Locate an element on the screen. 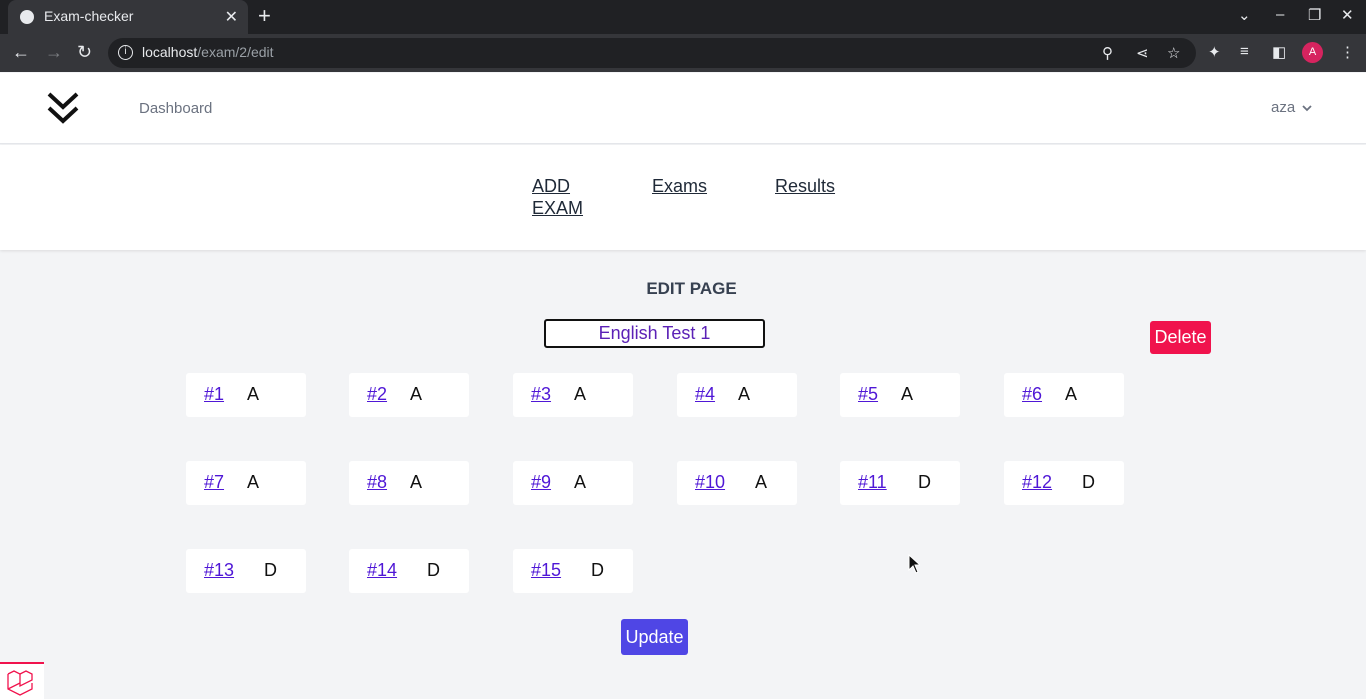  reload-icon: ↻ is located at coordinates (84, 52).